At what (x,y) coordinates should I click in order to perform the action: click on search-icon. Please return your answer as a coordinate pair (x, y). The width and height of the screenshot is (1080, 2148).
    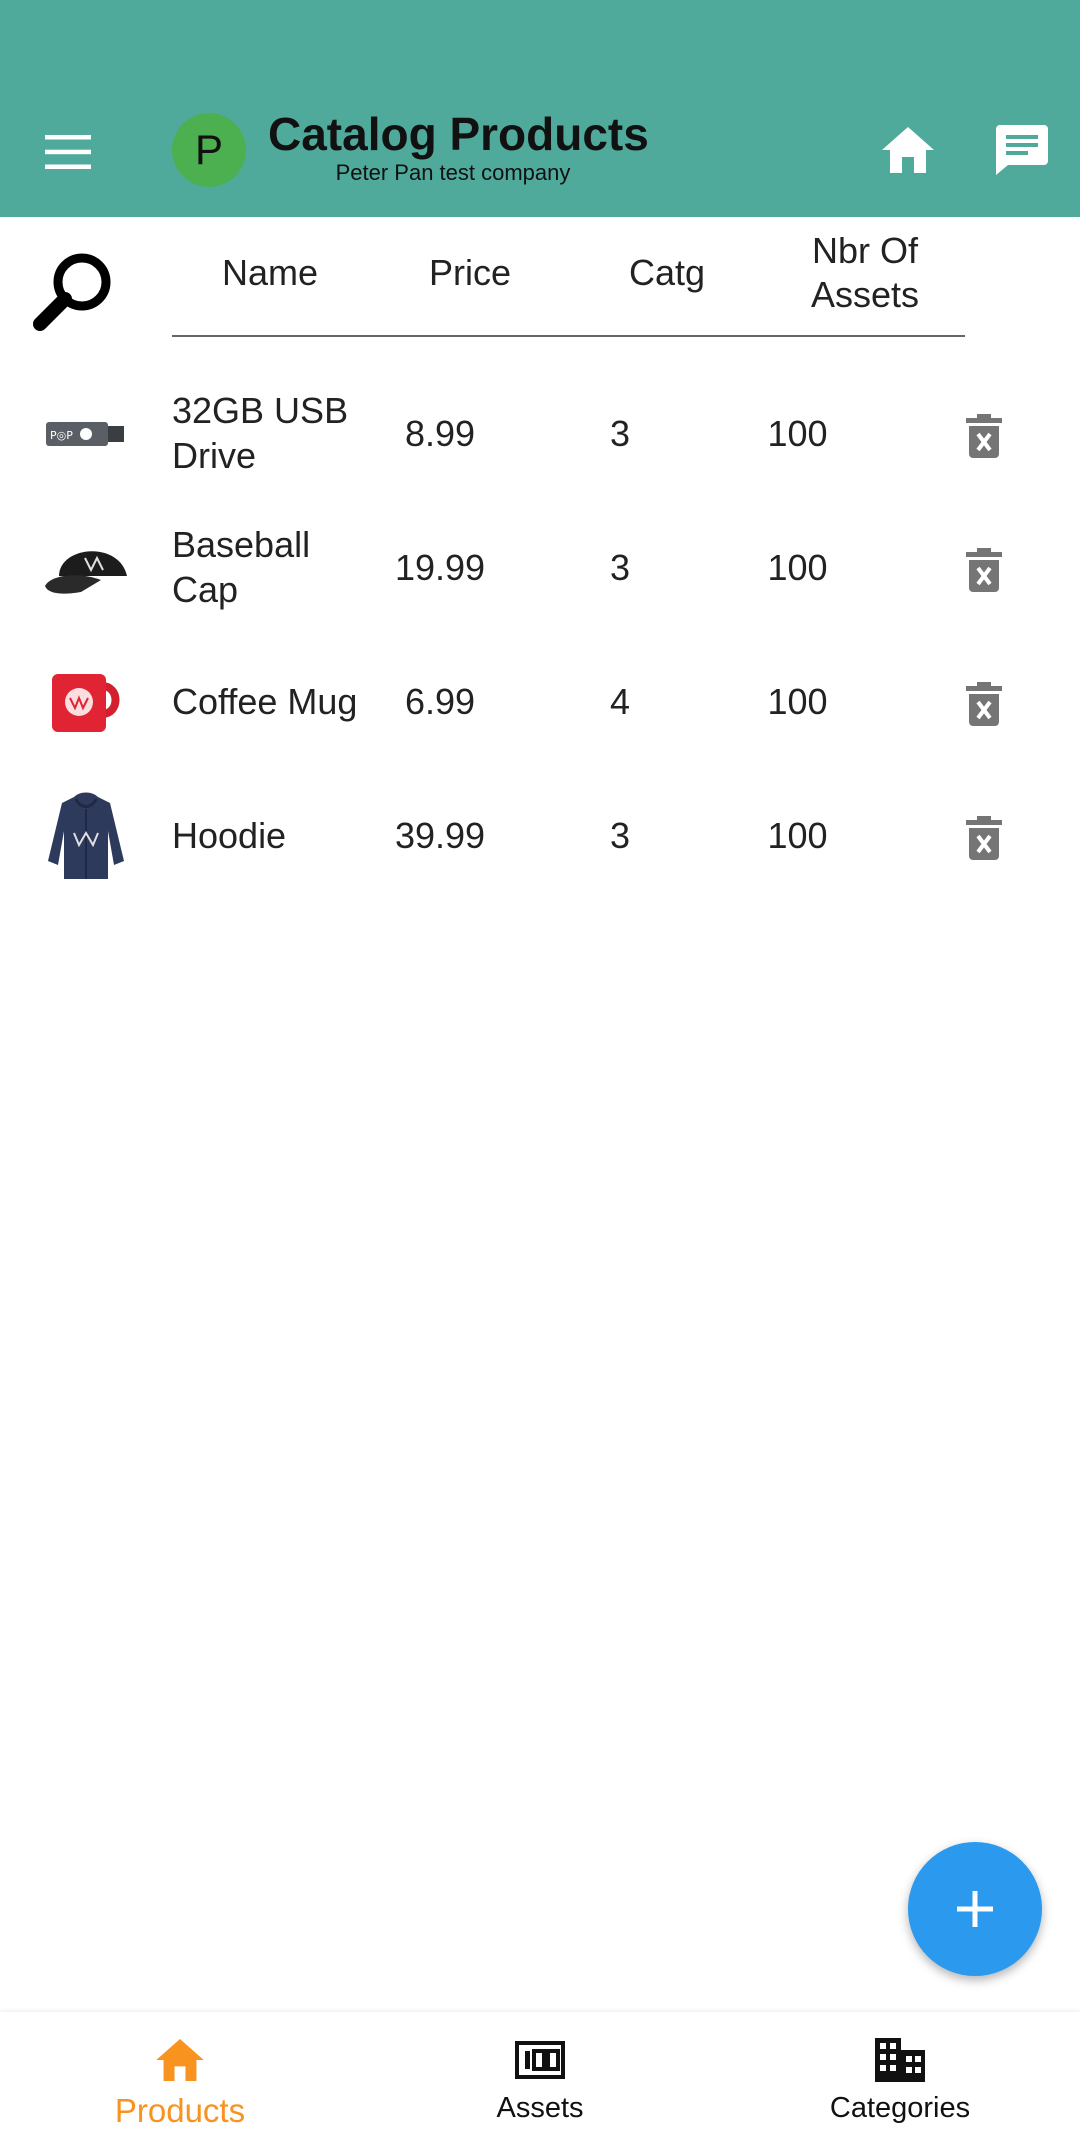
    Looking at the image, I should click on (72, 292).